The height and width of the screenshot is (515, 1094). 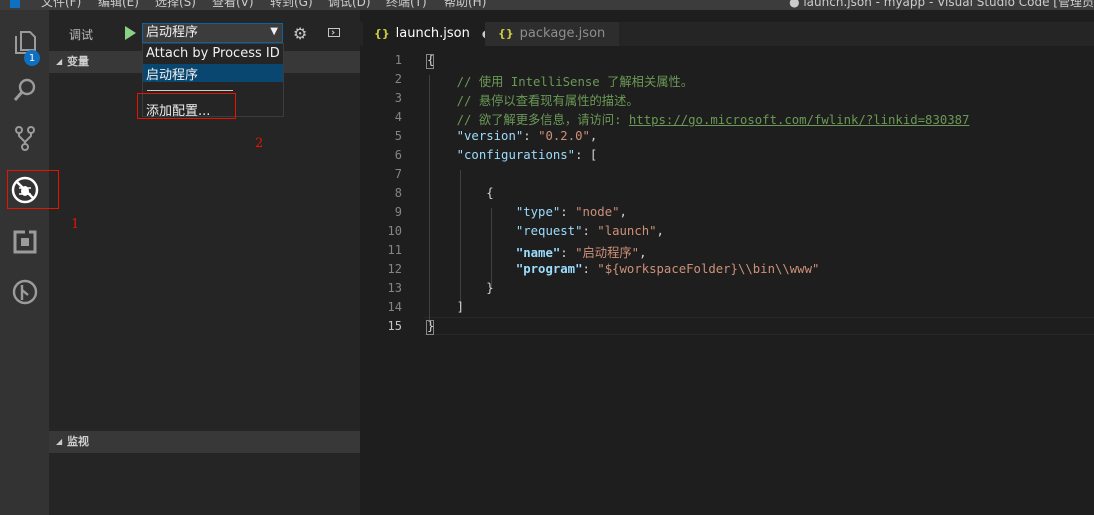 What do you see at coordinates (233, 5) in the screenshot?
I see `menu-view: 查看(V)` at bounding box center [233, 5].